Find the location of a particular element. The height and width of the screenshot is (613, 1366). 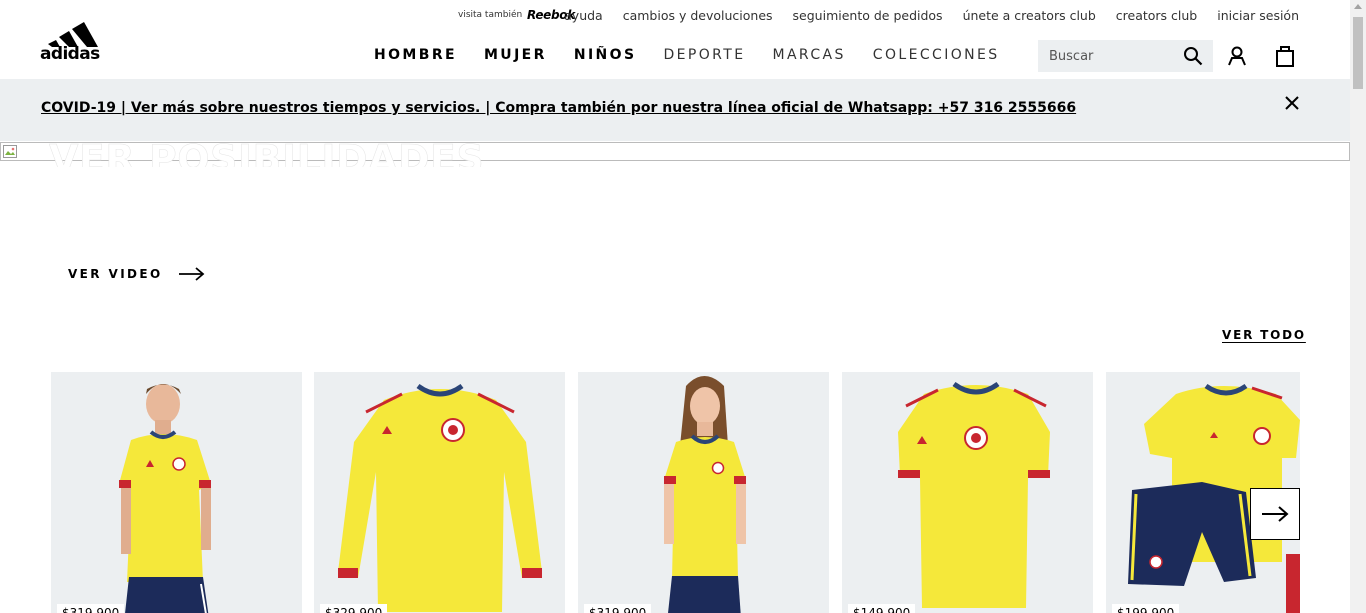

product-price: $149.900 is located at coordinates (882, 608).